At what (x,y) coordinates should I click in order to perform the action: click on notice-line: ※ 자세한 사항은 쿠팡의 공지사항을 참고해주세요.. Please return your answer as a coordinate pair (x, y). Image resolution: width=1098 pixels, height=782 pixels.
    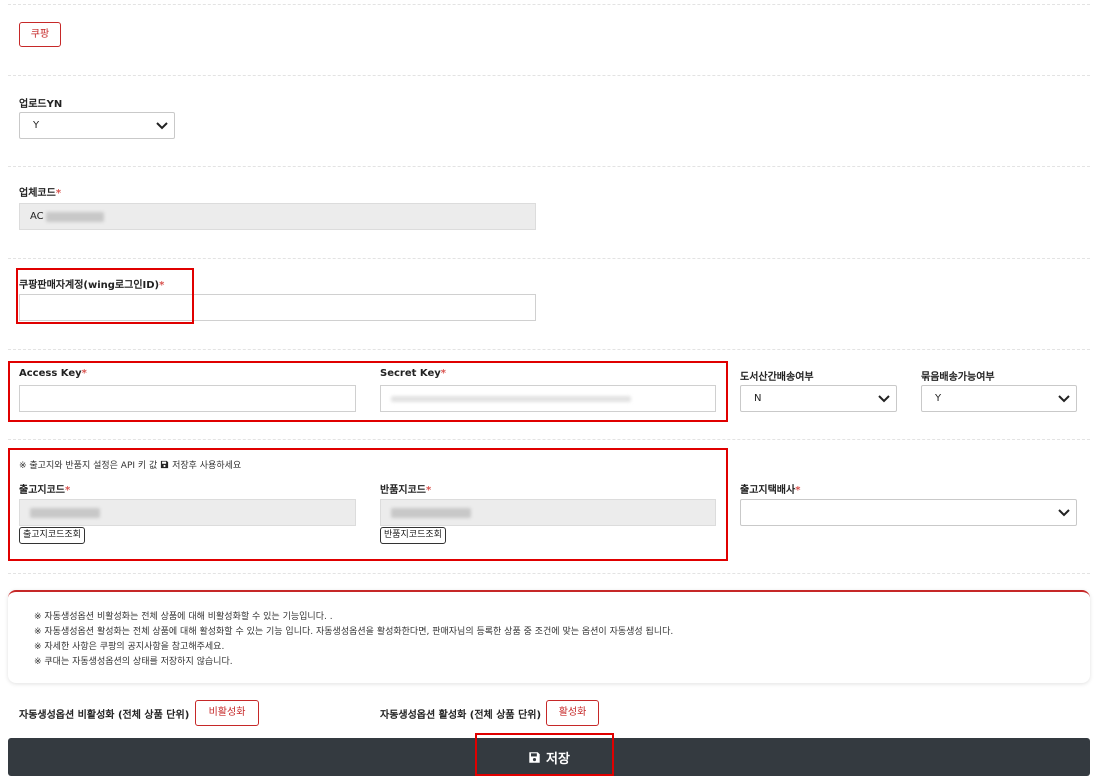
    Looking at the image, I should click on (129, 647).